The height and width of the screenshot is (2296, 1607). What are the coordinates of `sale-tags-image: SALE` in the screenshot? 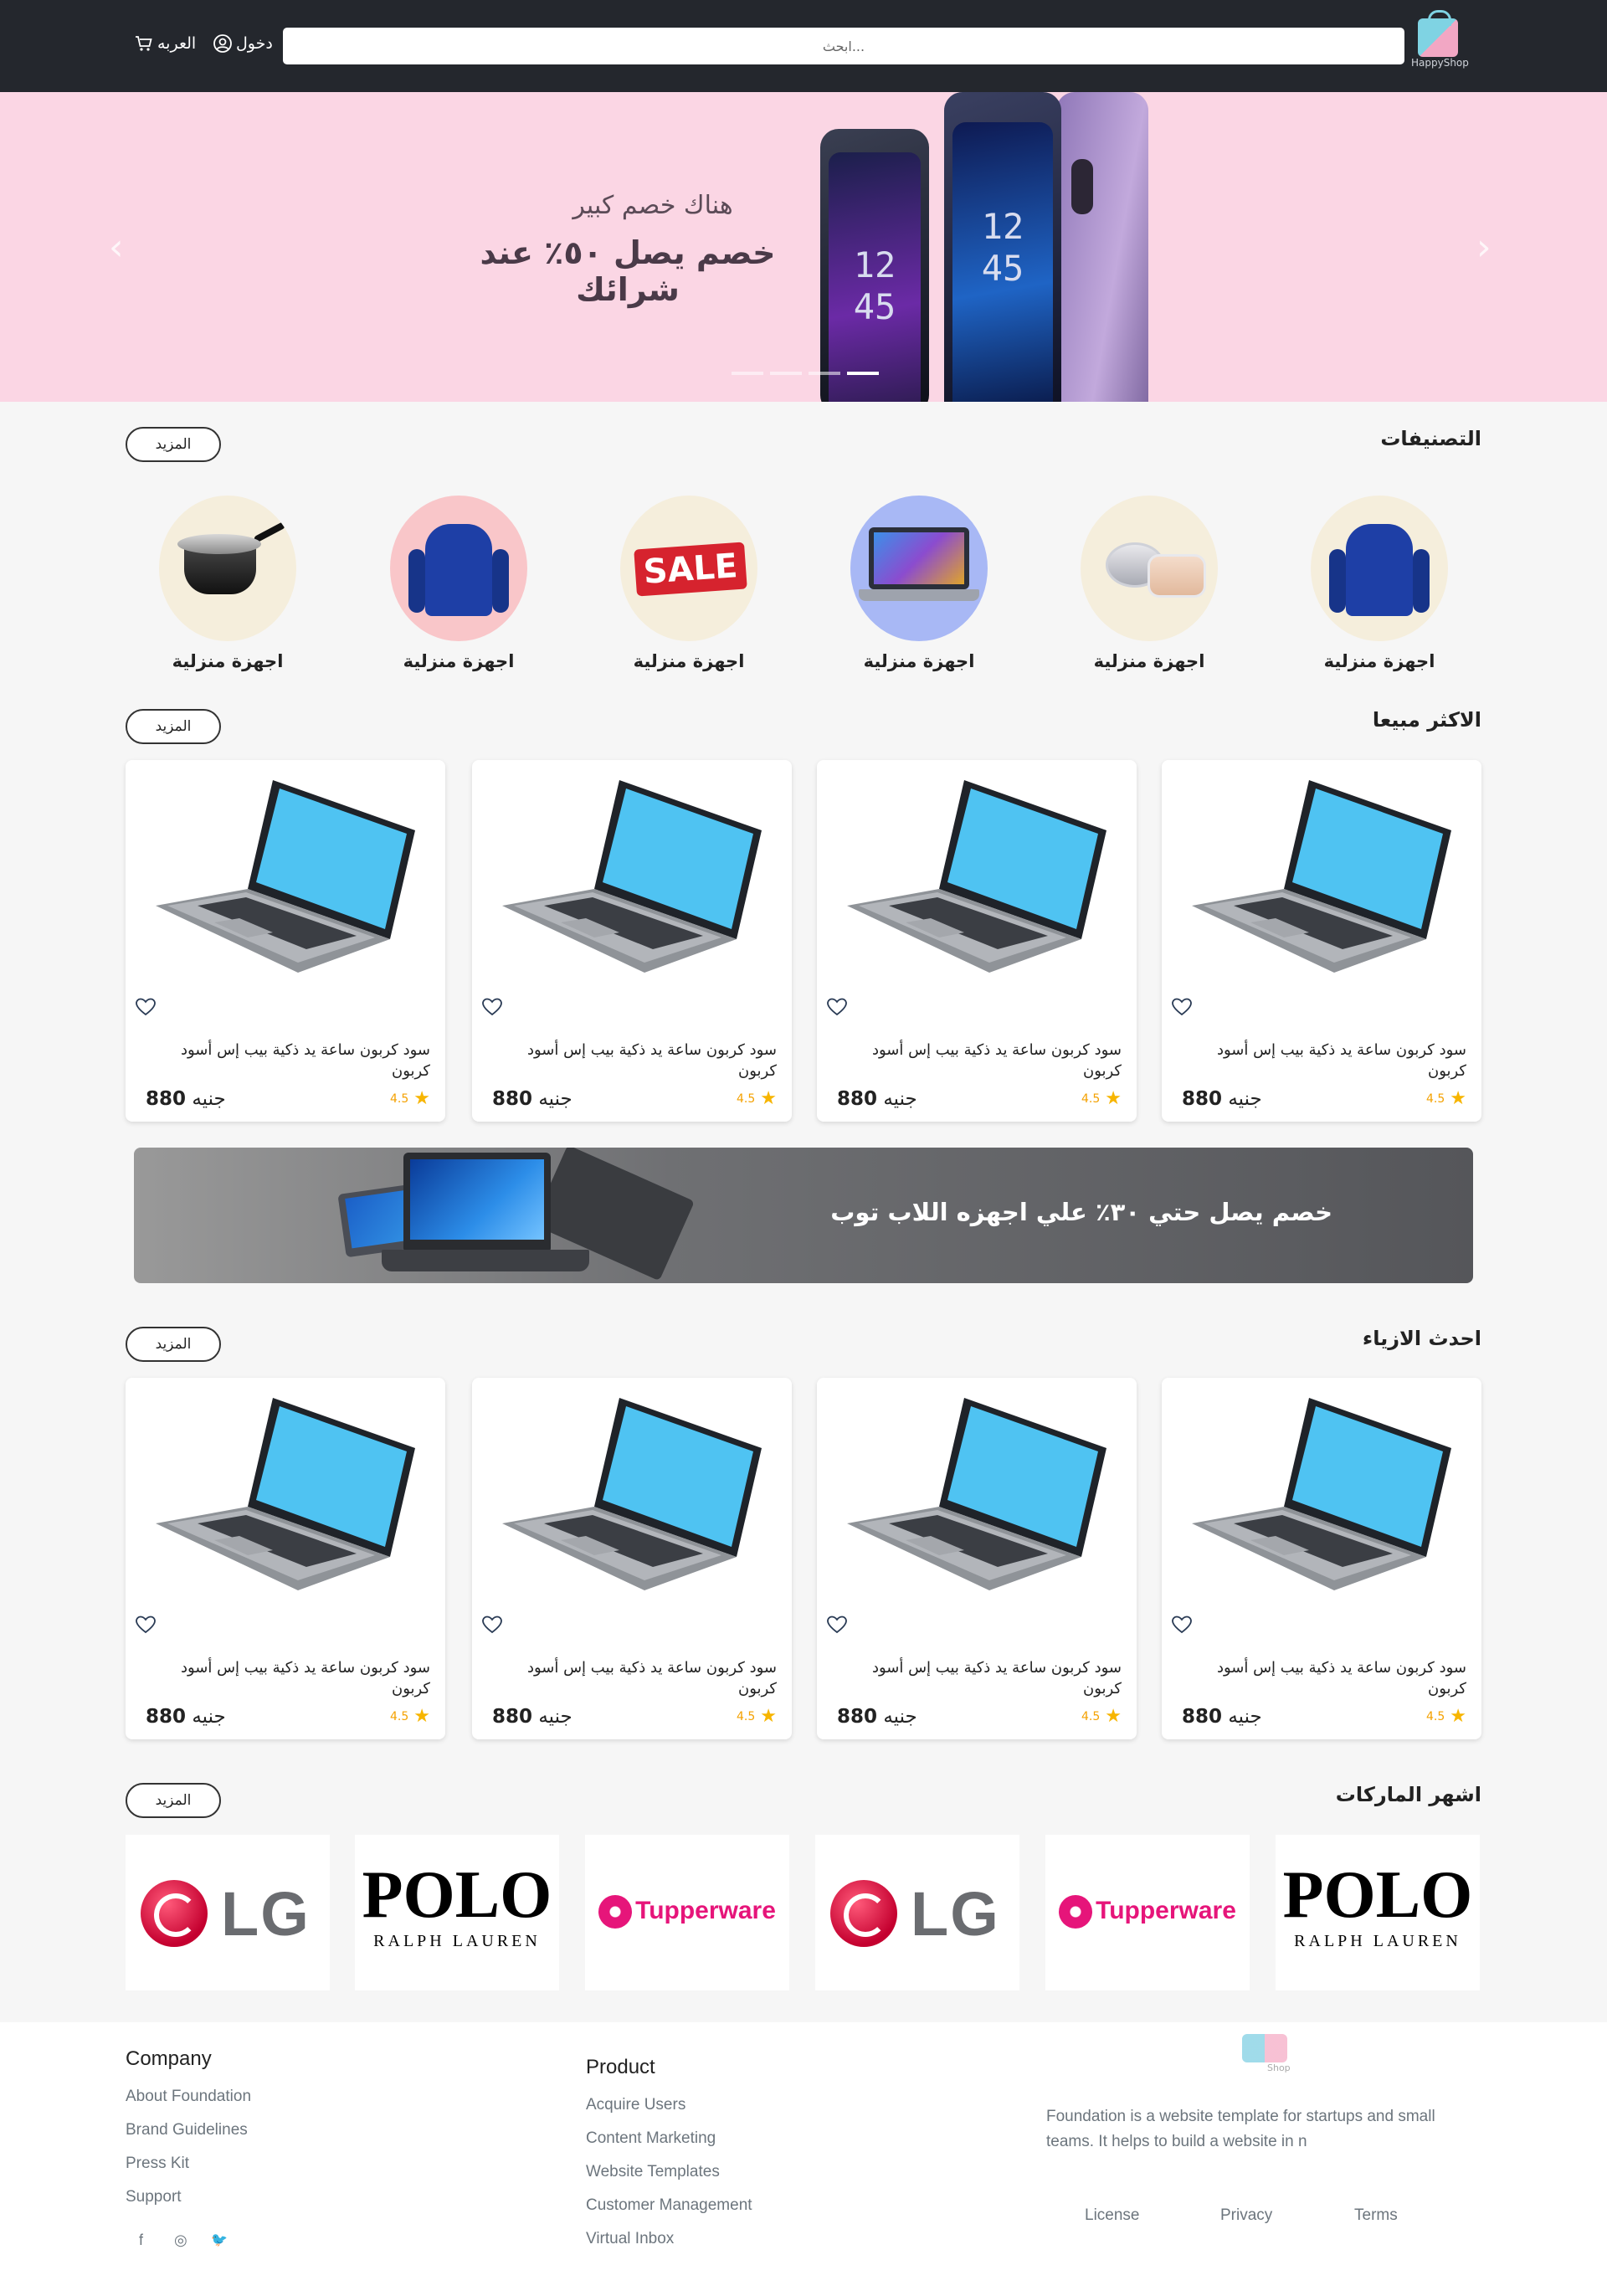 It's located at (690, 569).